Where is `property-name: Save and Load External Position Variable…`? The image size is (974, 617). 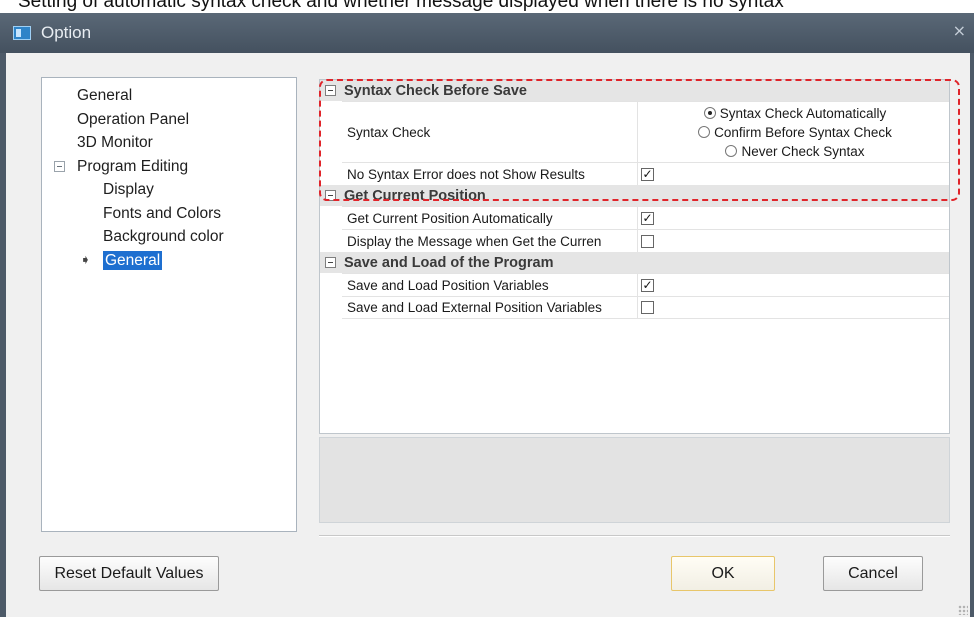
property-name: Save and Load External Position Variable… is located at coordinates (490, 307).